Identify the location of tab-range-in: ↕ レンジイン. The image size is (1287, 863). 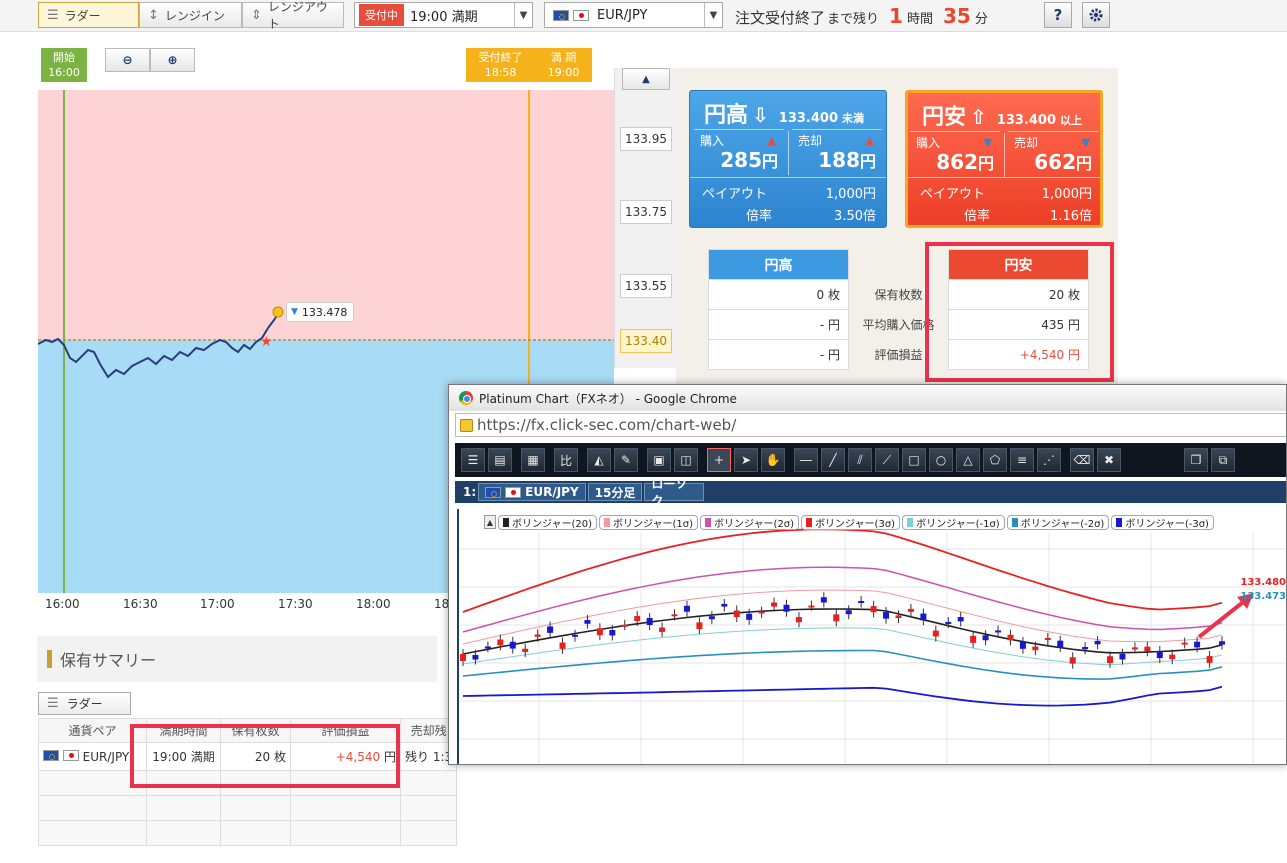
(190, 15).